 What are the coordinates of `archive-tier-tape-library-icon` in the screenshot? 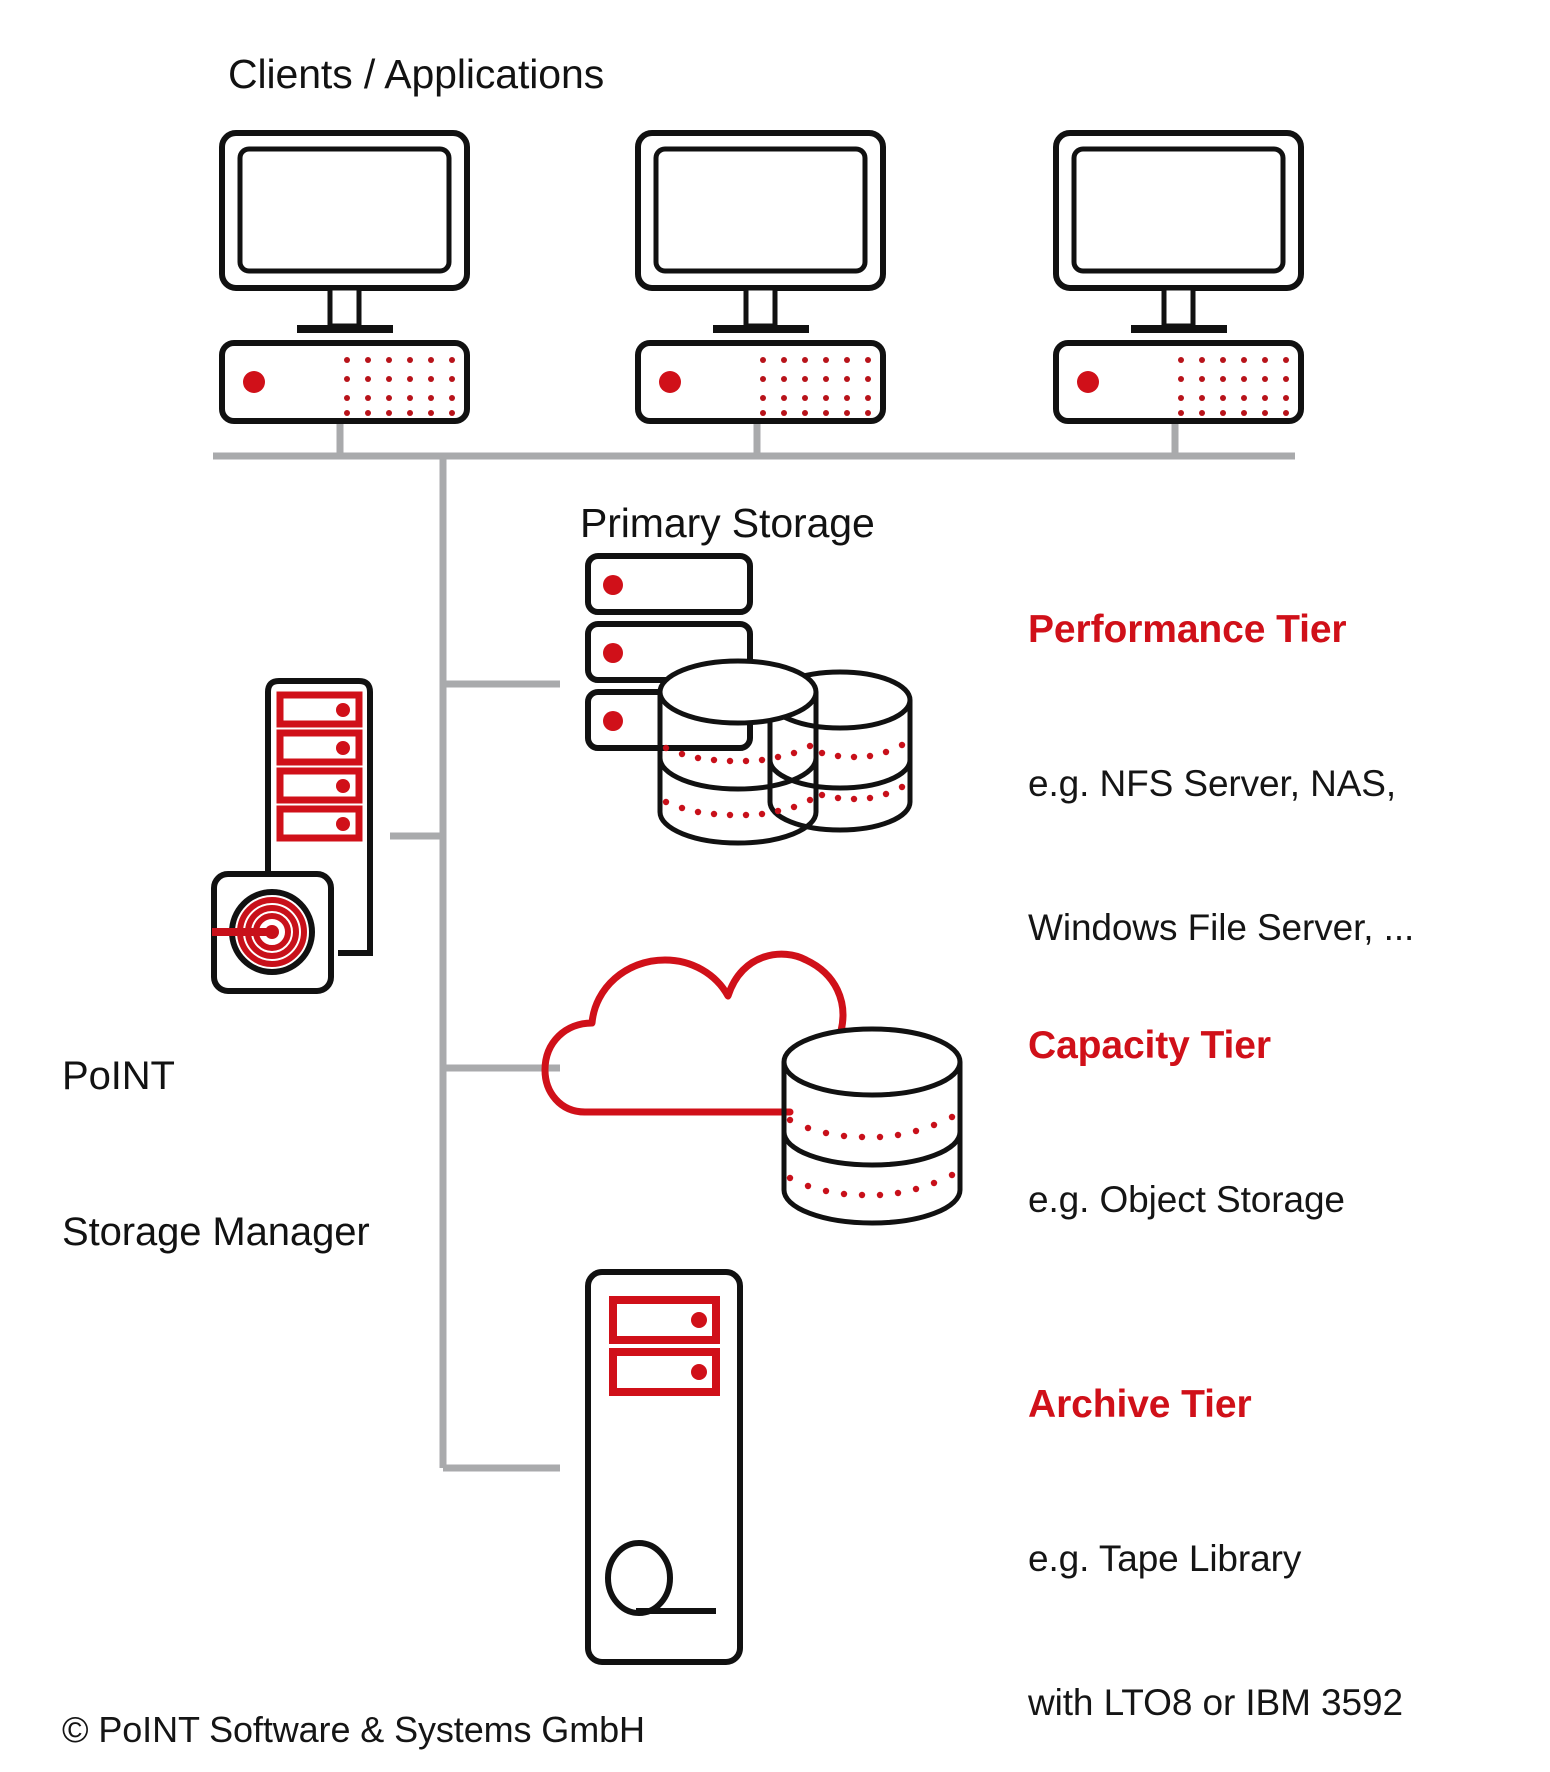 It's located at (664, 1467).